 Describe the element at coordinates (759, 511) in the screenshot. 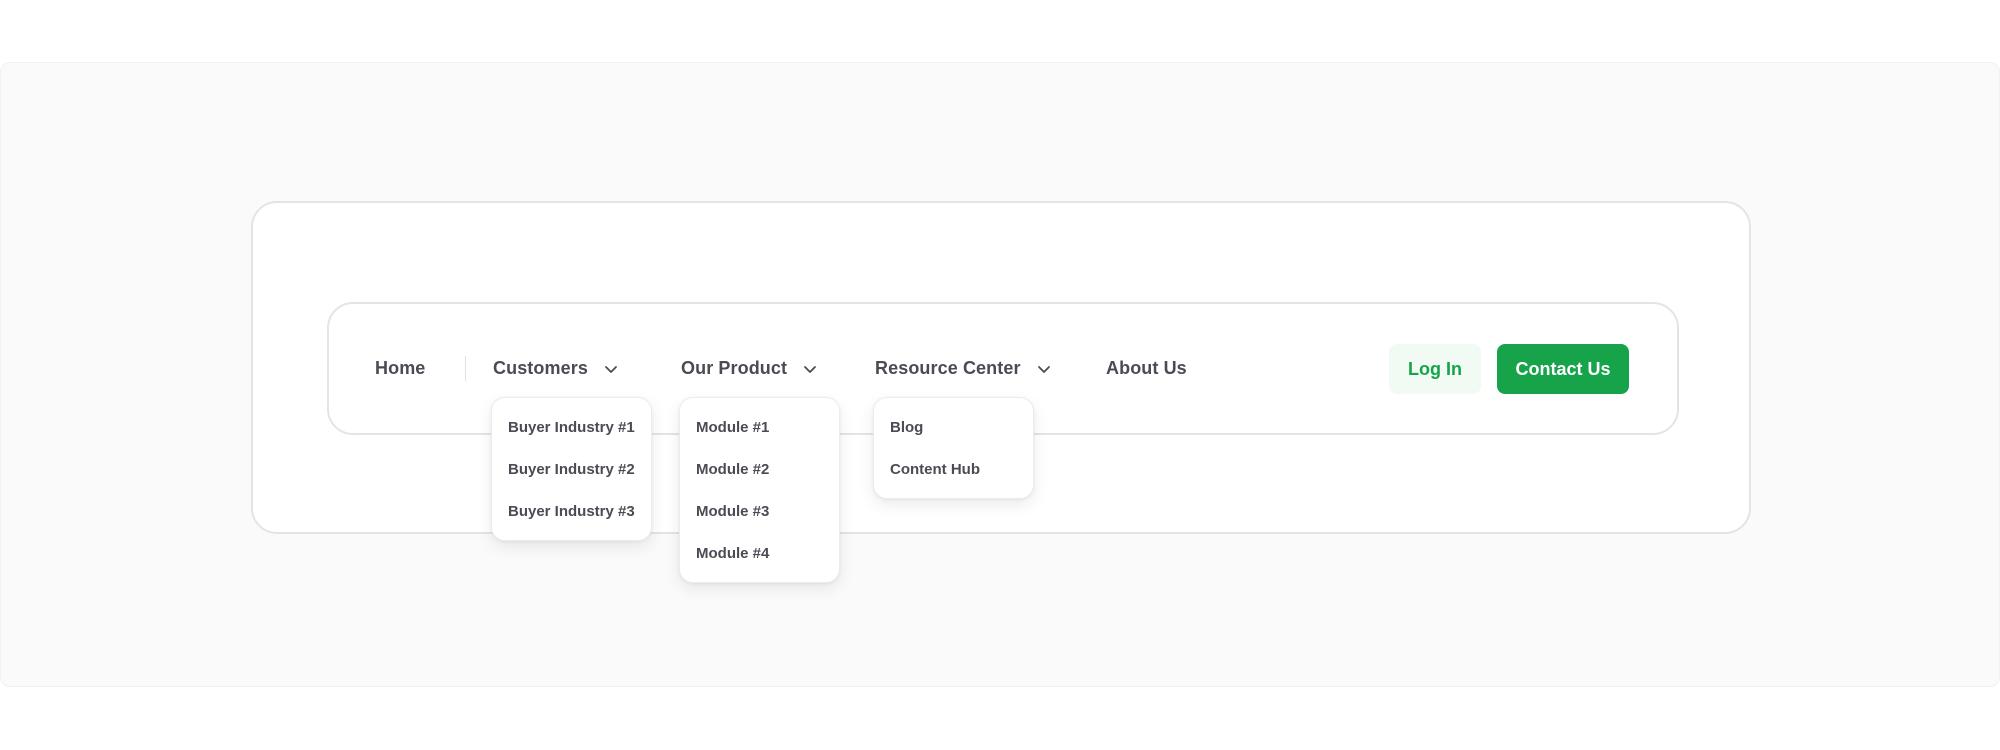

I see `dropdown-item-module-3: Module #3` at that location.